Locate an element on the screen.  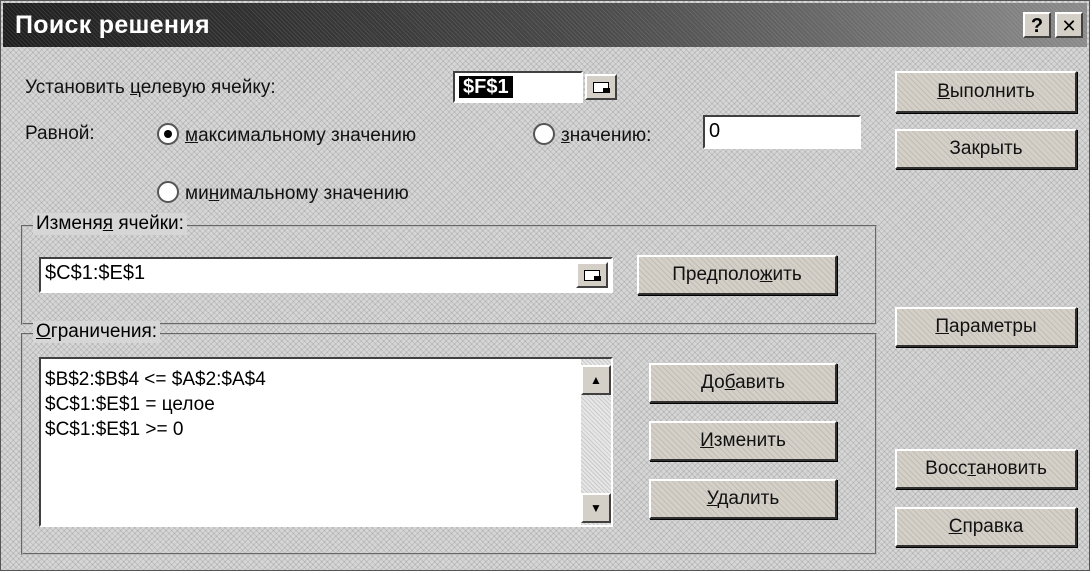
options-label-hotkey: П is located at coordinates (942, 326).